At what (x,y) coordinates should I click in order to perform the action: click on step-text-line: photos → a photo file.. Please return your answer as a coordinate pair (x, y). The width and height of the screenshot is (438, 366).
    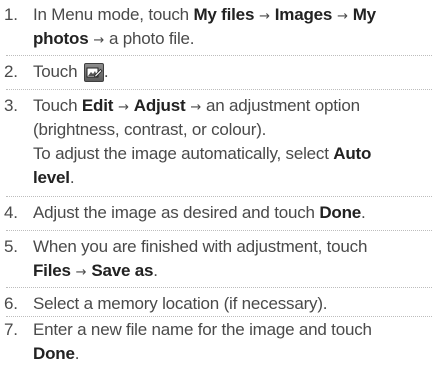
    Looking at the image, I should click on (233, 39).